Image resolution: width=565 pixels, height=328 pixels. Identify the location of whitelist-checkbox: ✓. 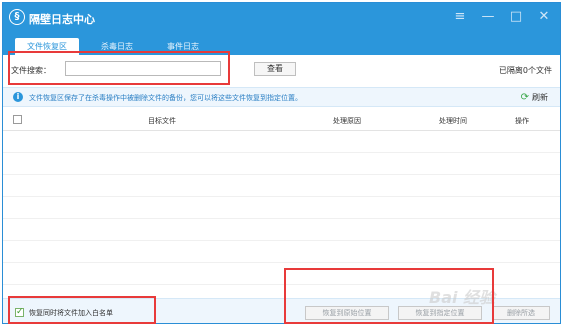
(19, 312).